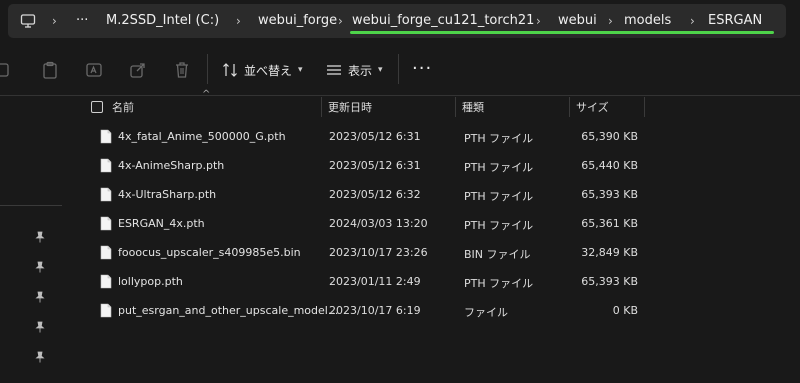  What do you see at coordinates (209, 252) in the screenshot?
I see `file-name: fooocus_upscaler_s409985e5.bin` at bounding box center [209, 252].